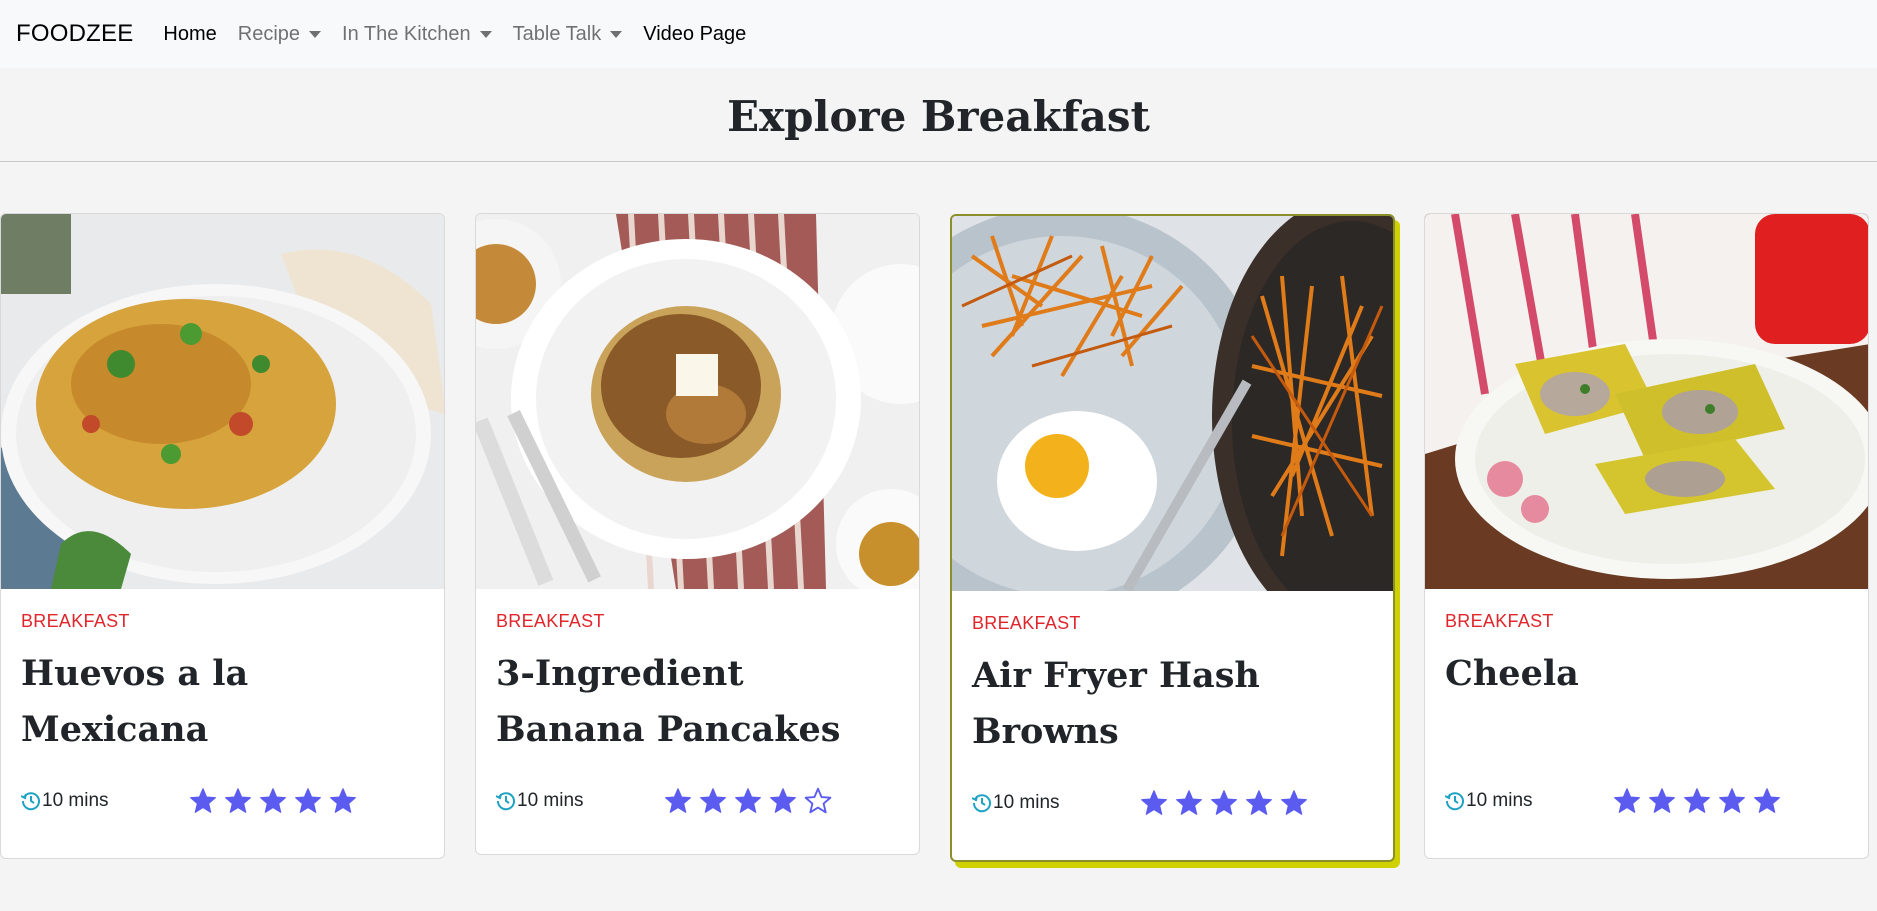 The image size is (1877, 911). I want to click on nav-table-talk-label: Table Talk, so click(557, 33).